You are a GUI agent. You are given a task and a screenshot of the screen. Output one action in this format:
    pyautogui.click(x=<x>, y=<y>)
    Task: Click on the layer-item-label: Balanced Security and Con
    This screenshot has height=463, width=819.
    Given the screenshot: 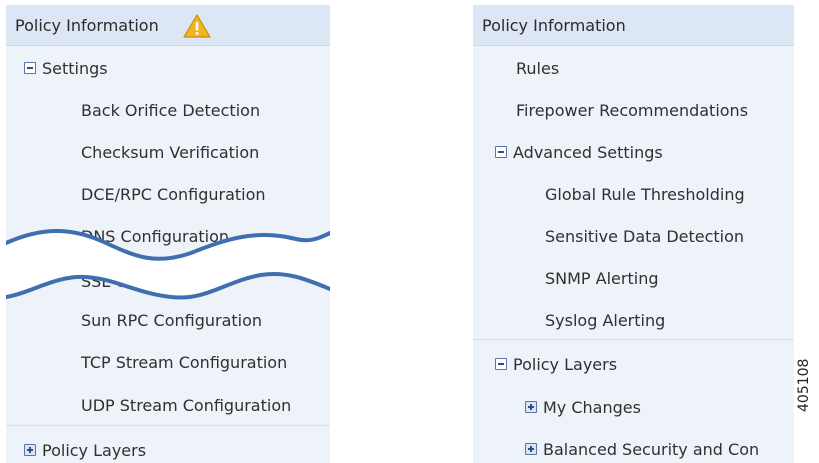 What is the action you would take?
    pyautogui.click(x=651, y=449)
    